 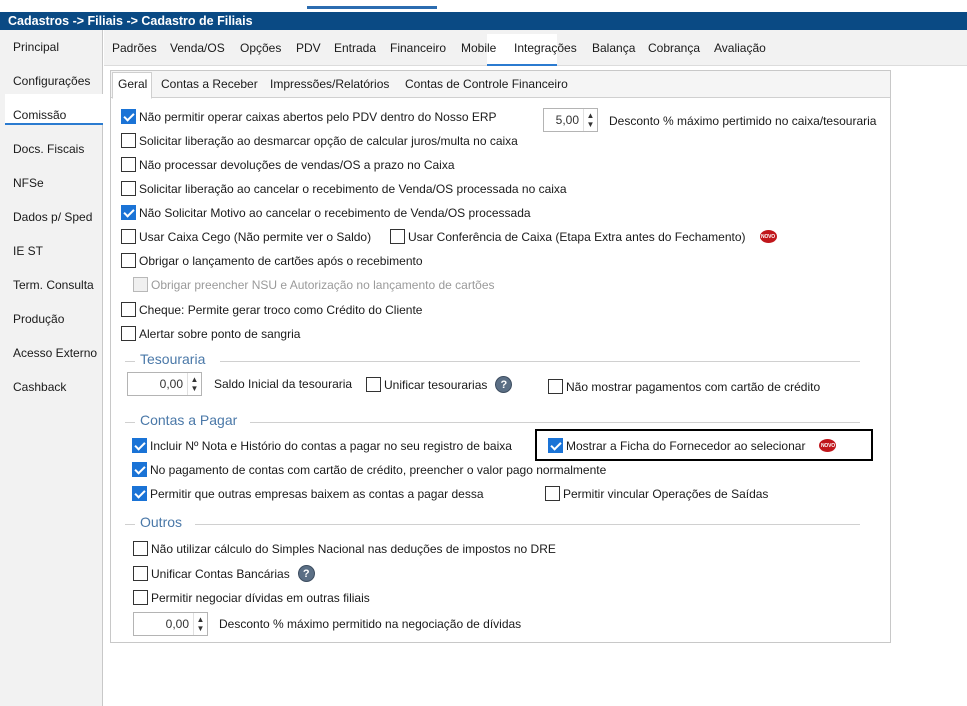 I want to click on tab-avaliacao: Avaliação, so click(x=740, y=48).